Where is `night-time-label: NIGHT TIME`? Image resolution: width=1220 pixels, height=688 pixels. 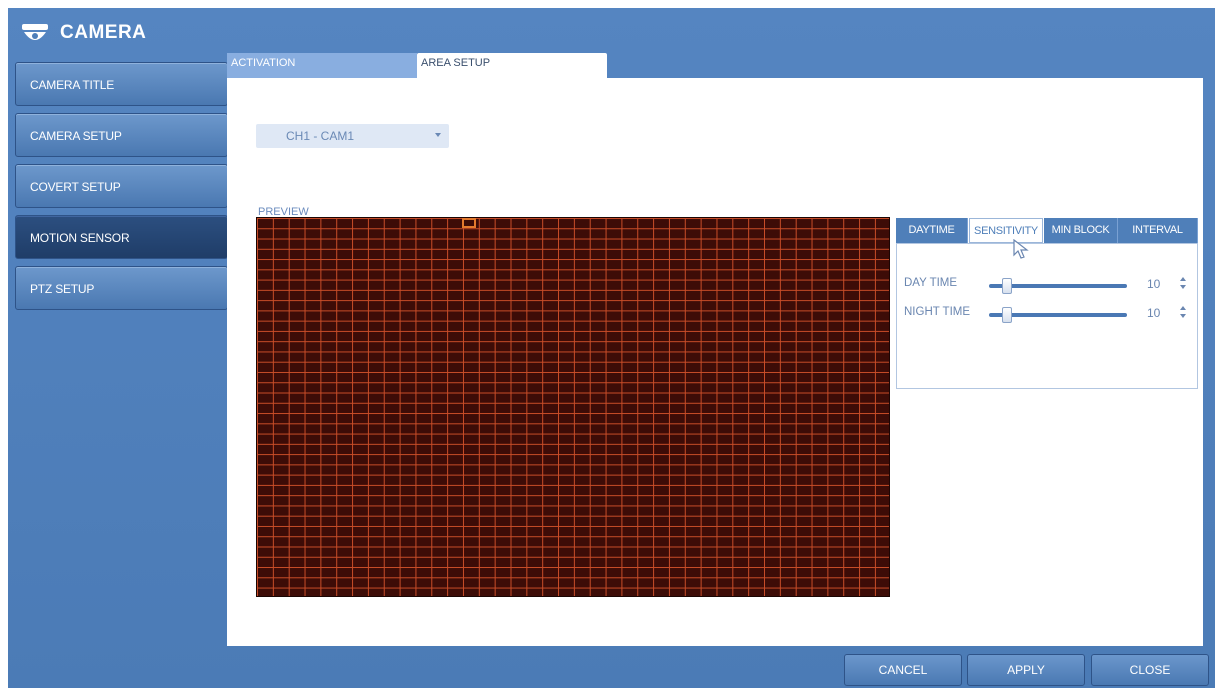
night-time-label: NIGHT TIME is located at coordinates (937, 312).